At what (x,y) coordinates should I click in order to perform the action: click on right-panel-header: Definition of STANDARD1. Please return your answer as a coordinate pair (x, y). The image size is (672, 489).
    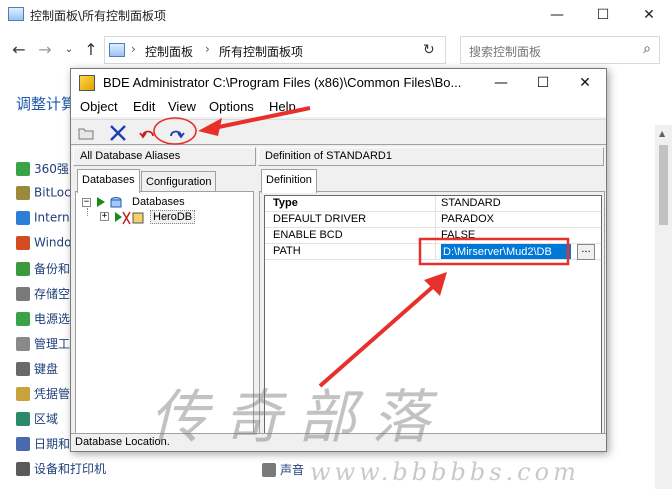
    Looking at the image, I should click on (431, 156).